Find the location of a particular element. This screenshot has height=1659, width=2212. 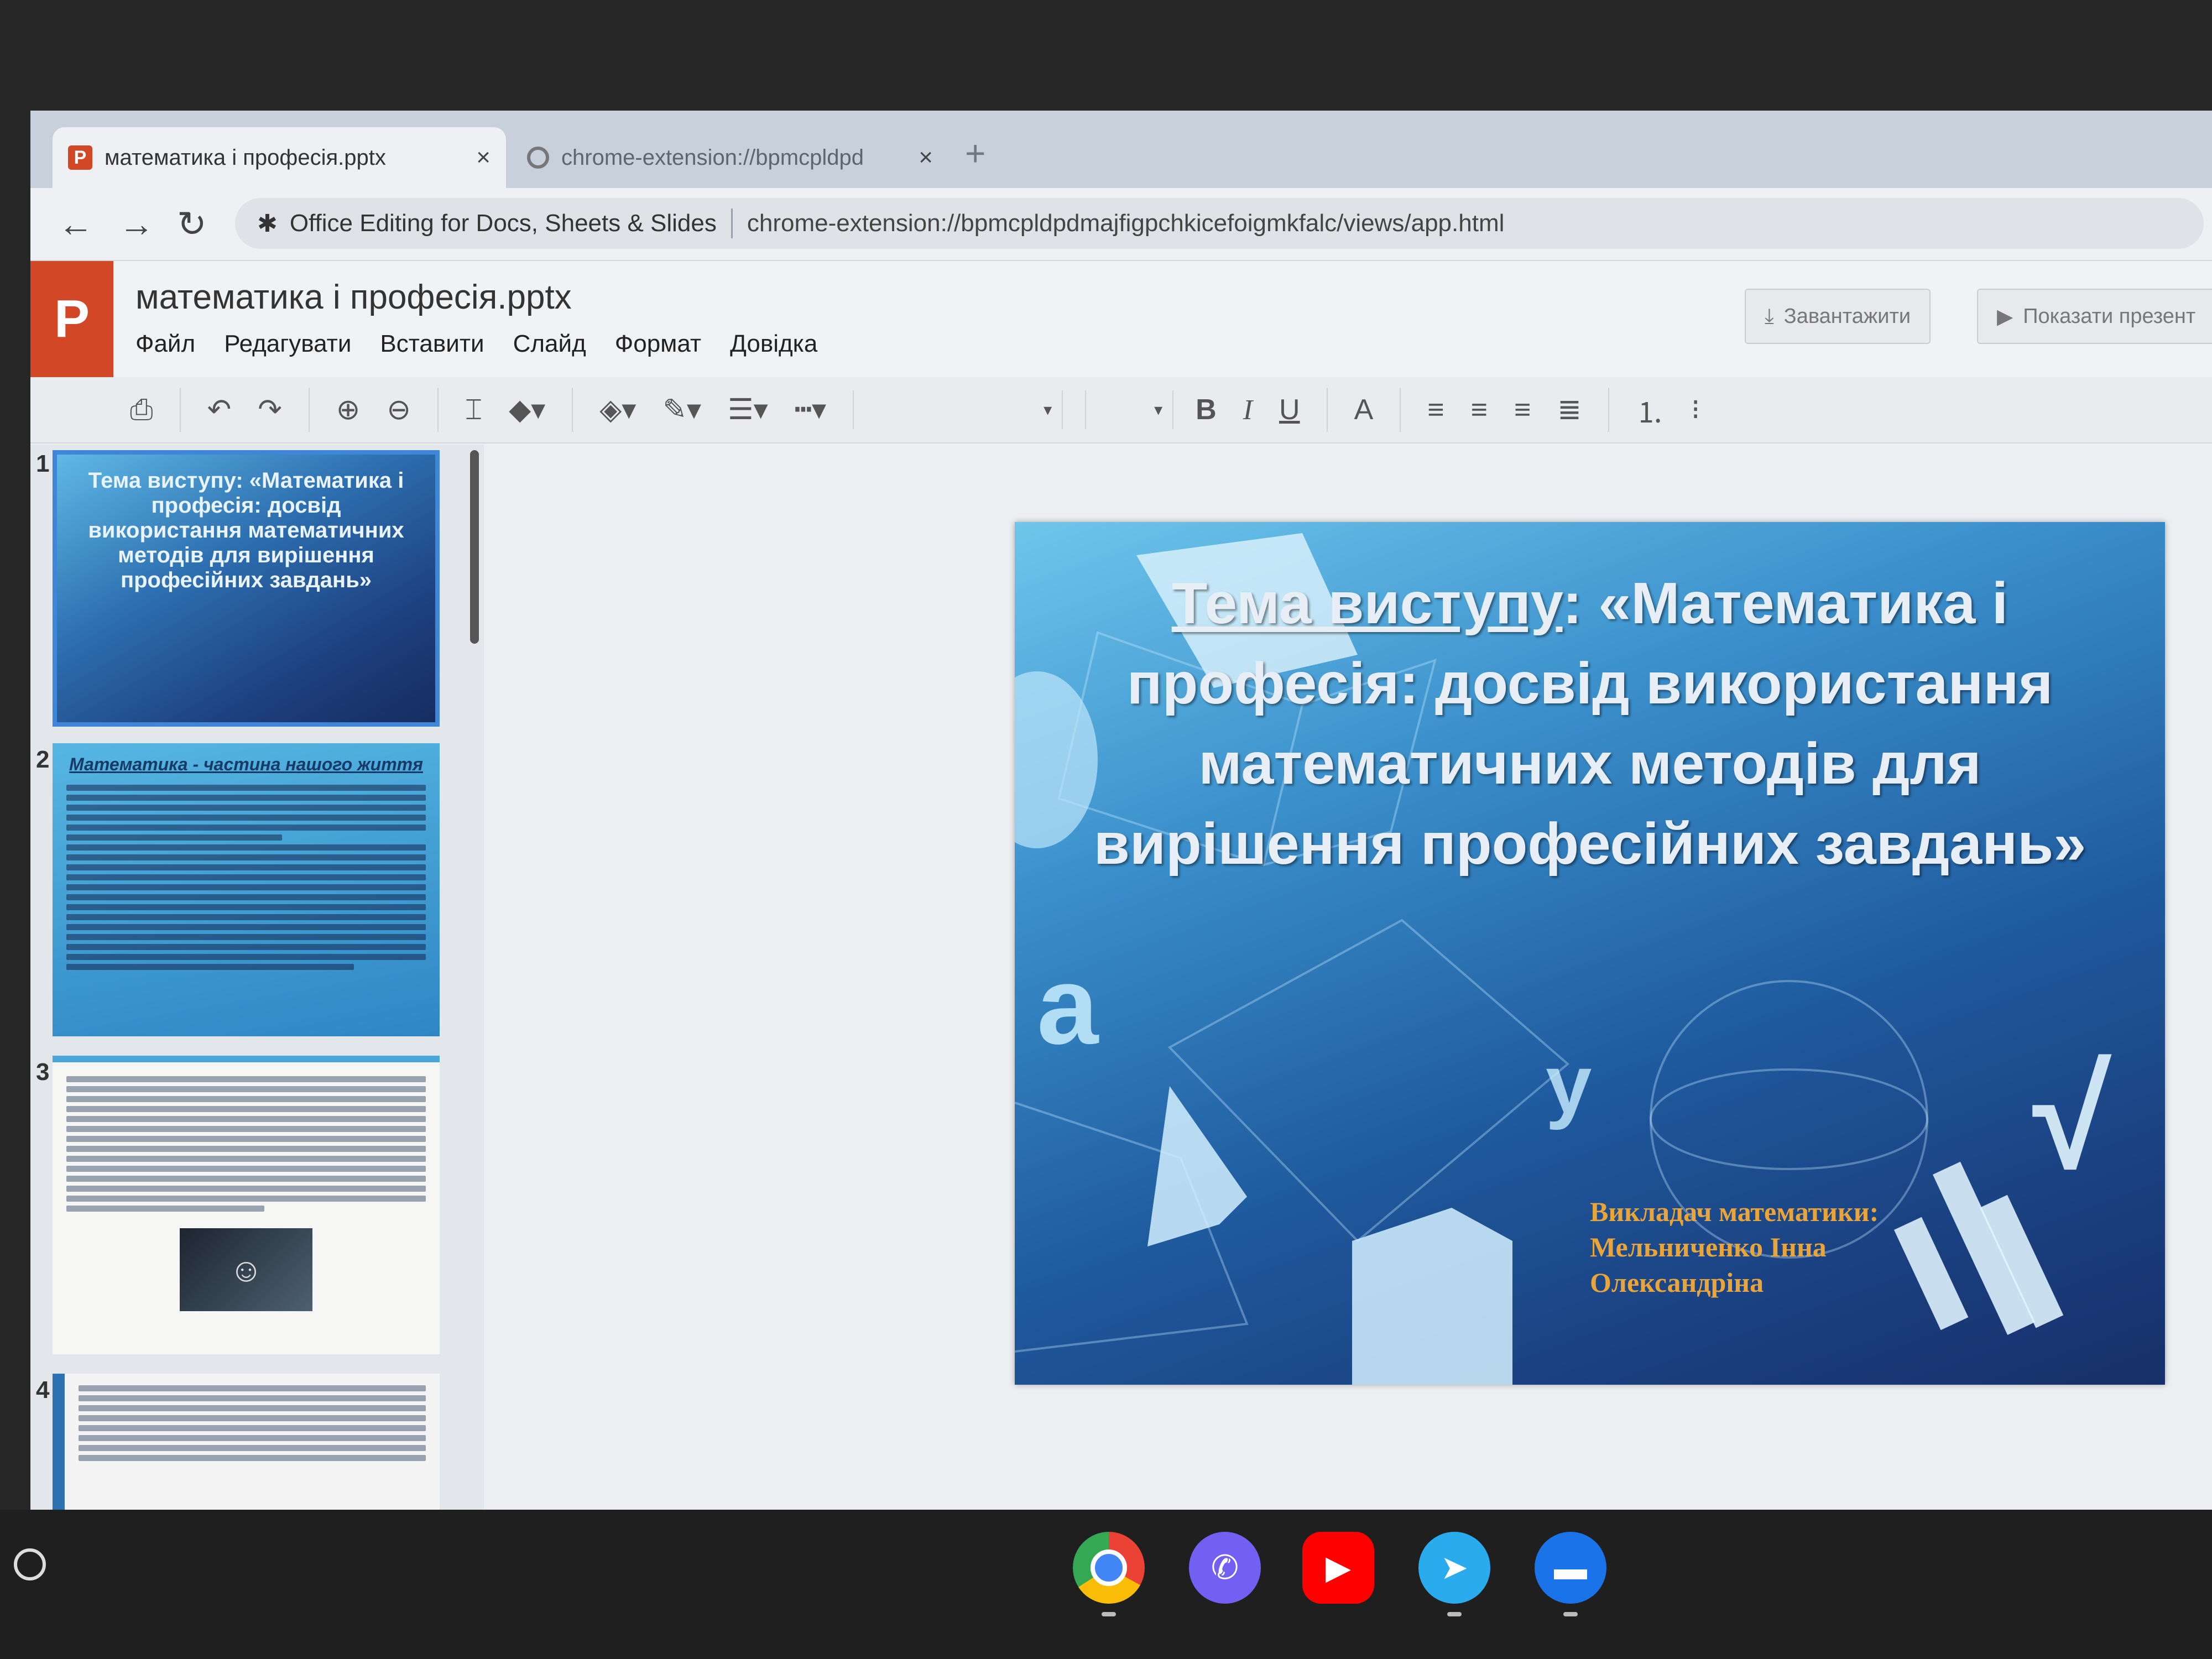

menu-format: Формат is located at coordinates (658, 344).